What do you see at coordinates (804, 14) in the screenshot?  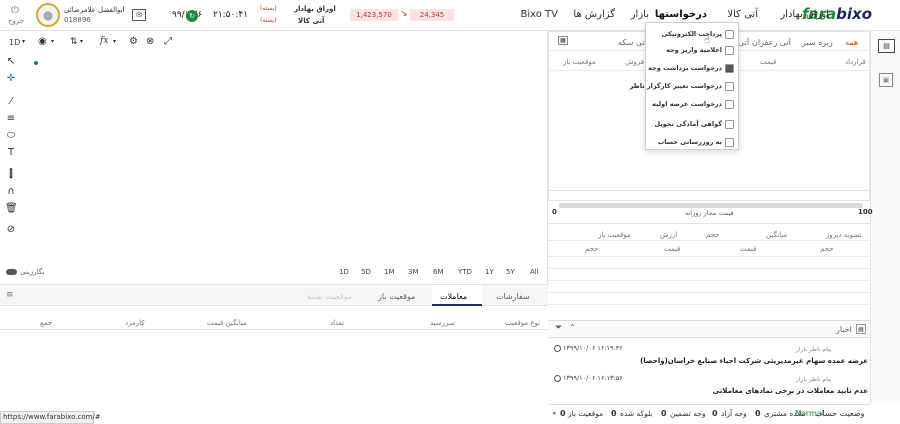 I see `menu-securities: اوراق بهادار` at bounding box center [804, 14].